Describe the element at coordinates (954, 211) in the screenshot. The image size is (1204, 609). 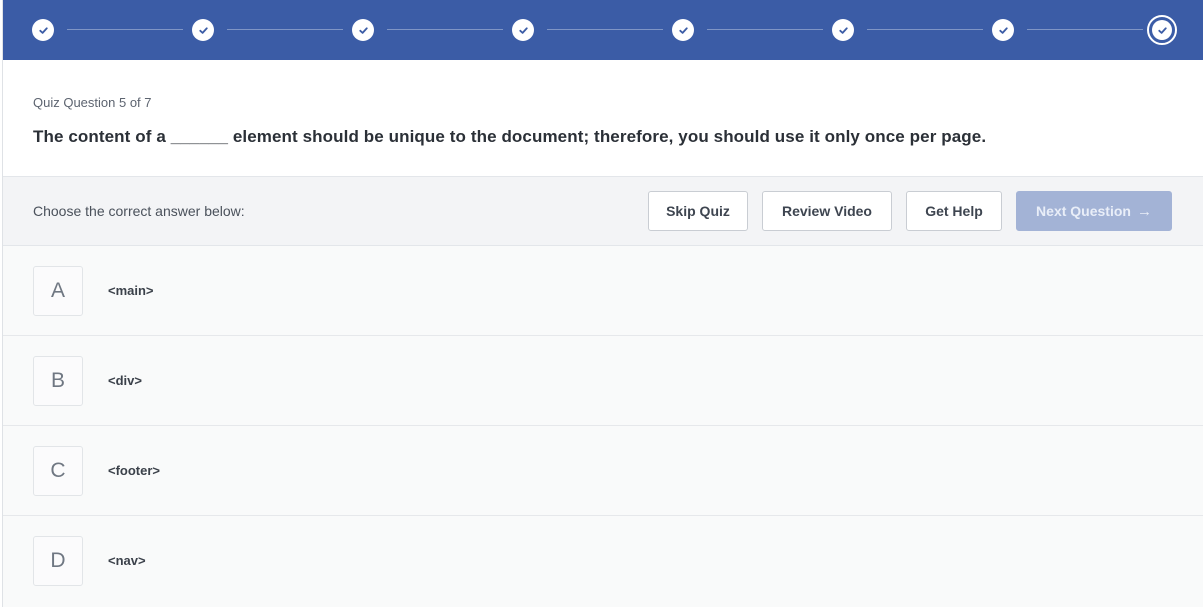
I see `get-help-button: Get Help` at that location.